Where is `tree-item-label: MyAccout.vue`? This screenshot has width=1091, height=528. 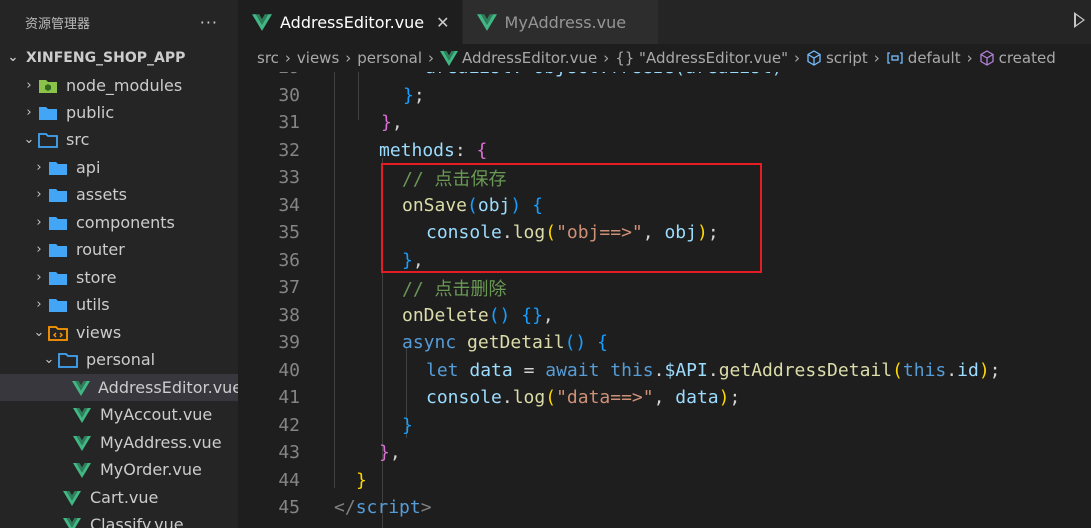
tree-item-label: MyAccout.vue is located at coordinates (156, 414).